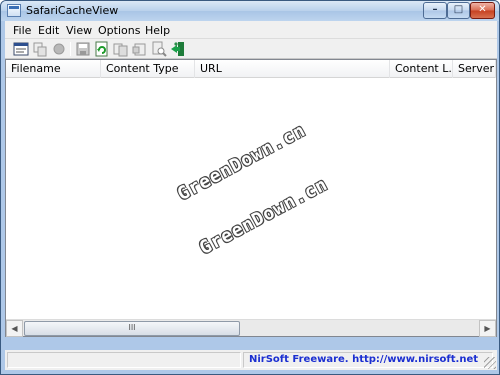  Describe the element at coordinates (458, 10) in the screenshot. I see `maximize-button: □` at that location.